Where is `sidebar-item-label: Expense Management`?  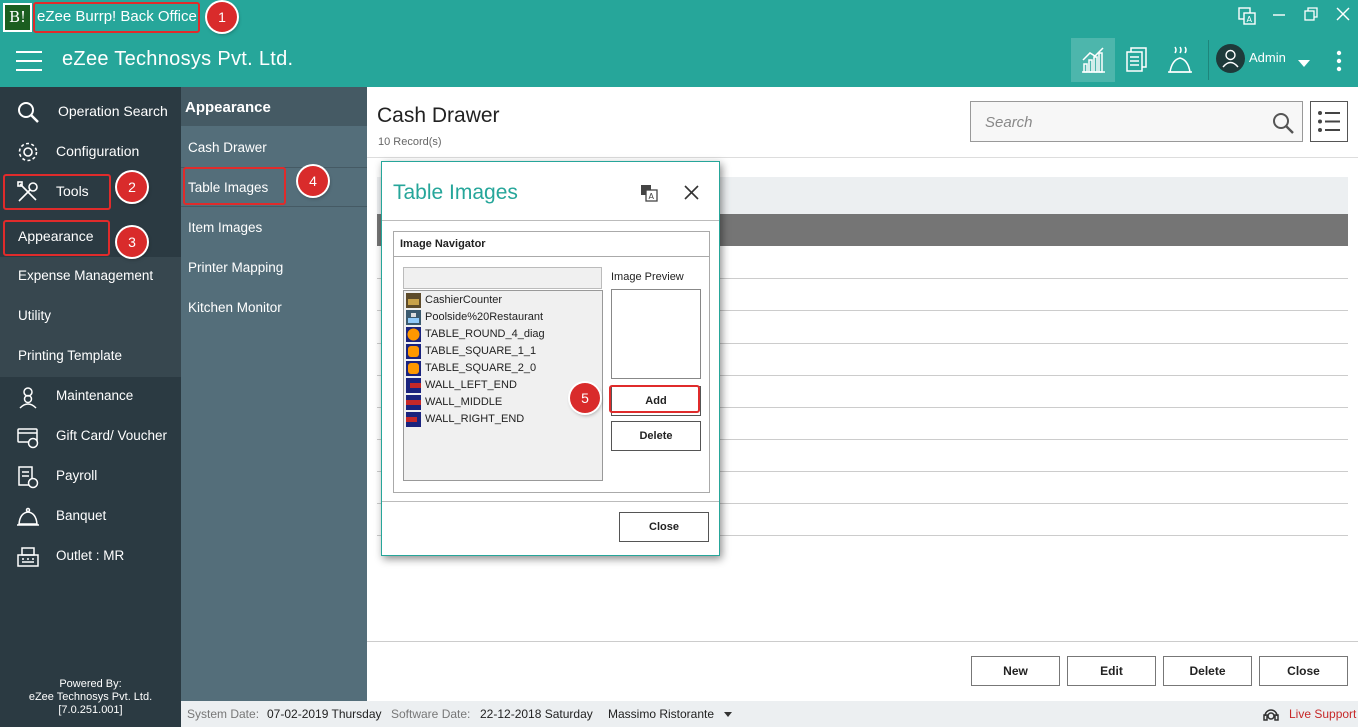 sidebar-item-label: Expense Management is located at coordinates (86, 275).